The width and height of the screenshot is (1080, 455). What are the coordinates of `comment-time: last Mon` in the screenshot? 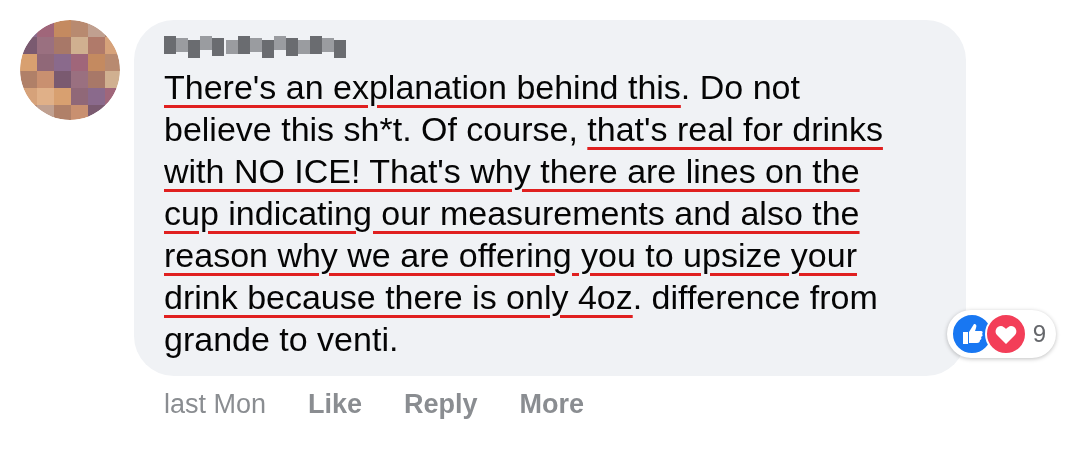 It's located at (215, 404).